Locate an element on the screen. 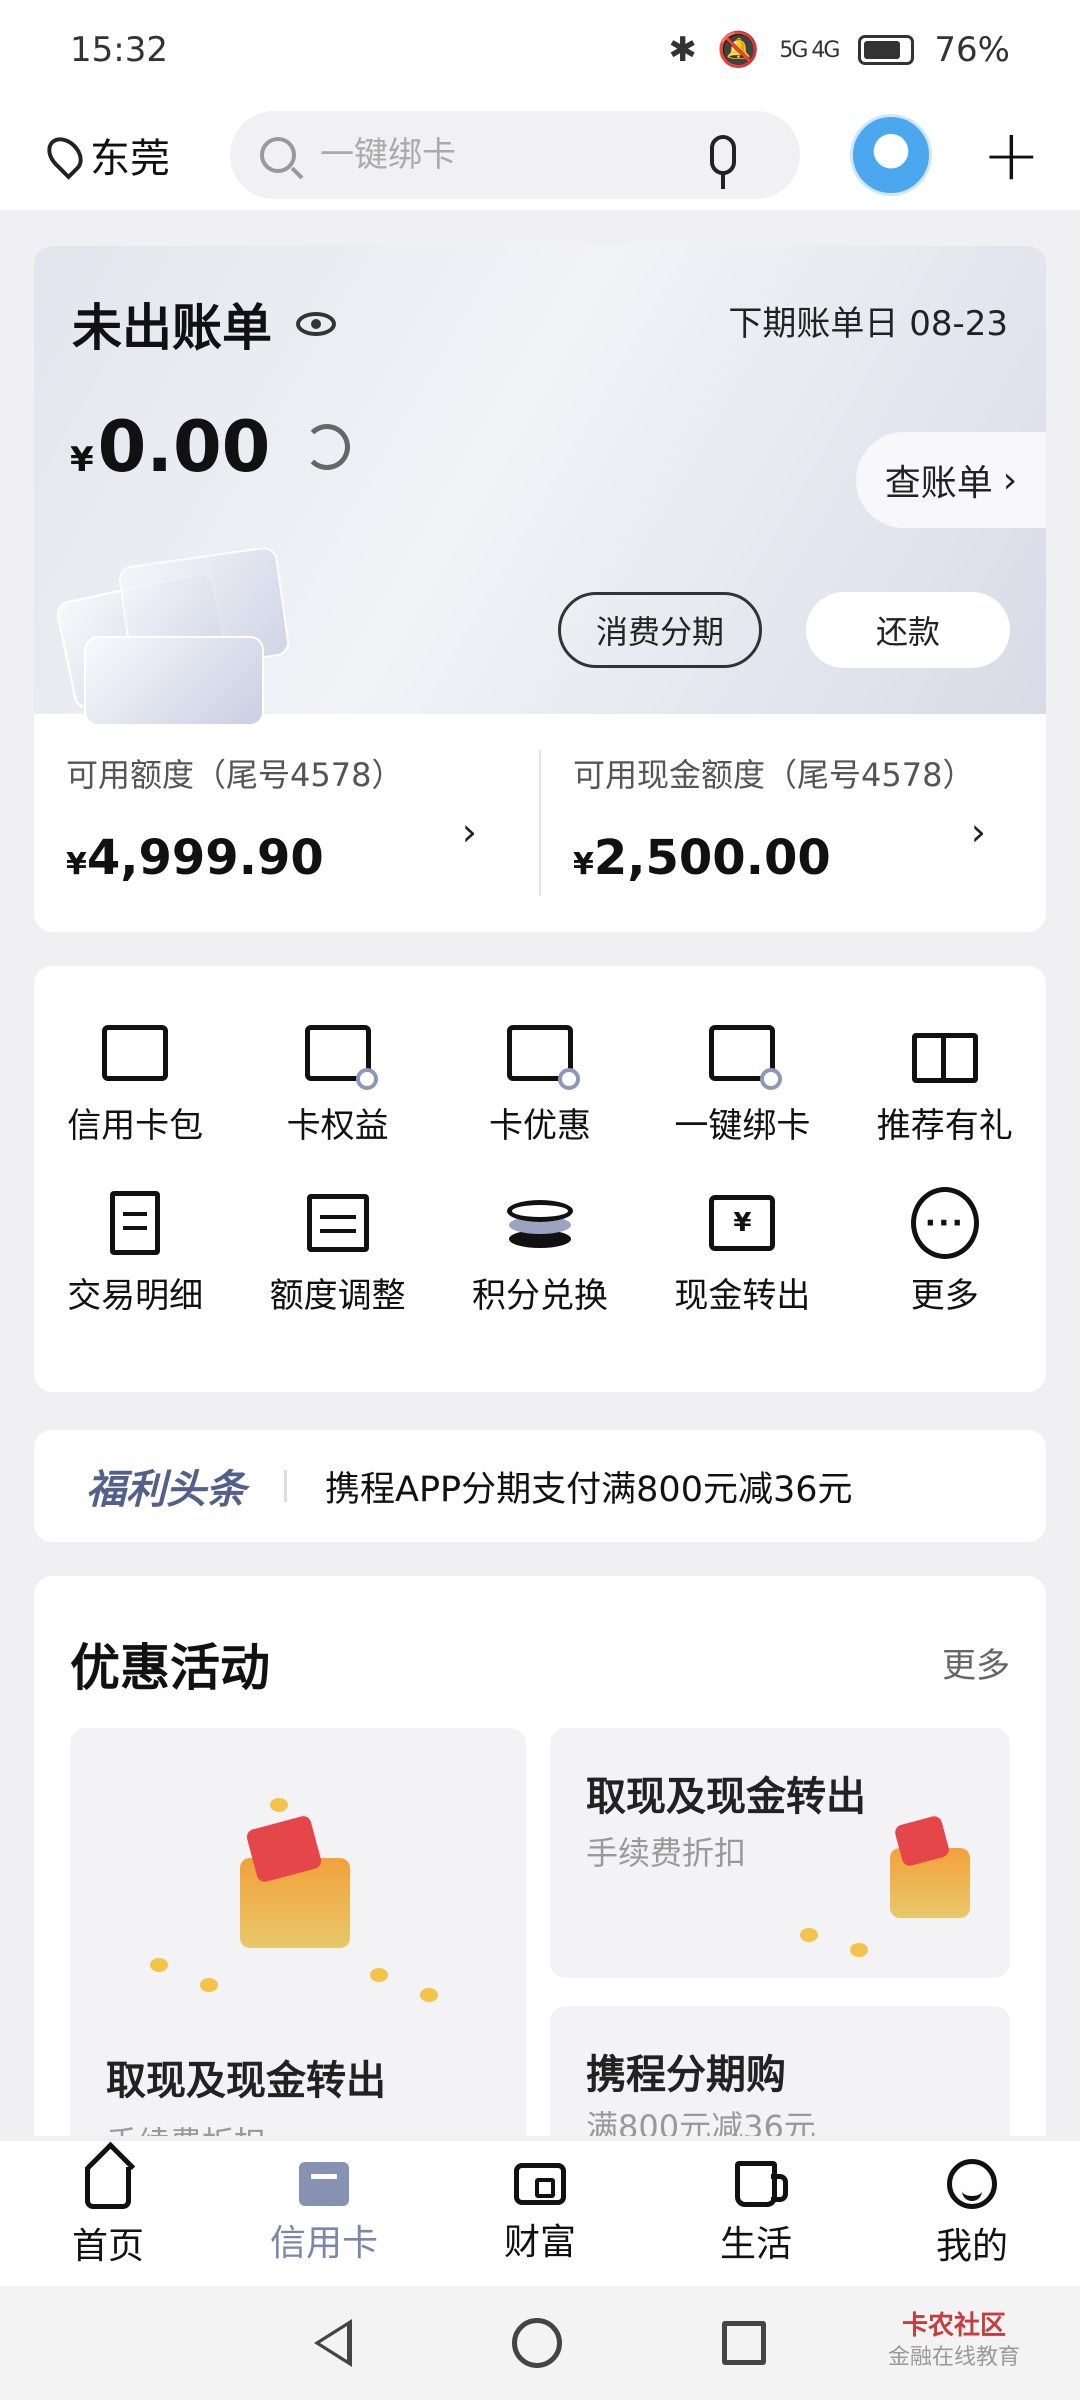  view-bill-button: 查账单 › is located at coordinates (951, 480).